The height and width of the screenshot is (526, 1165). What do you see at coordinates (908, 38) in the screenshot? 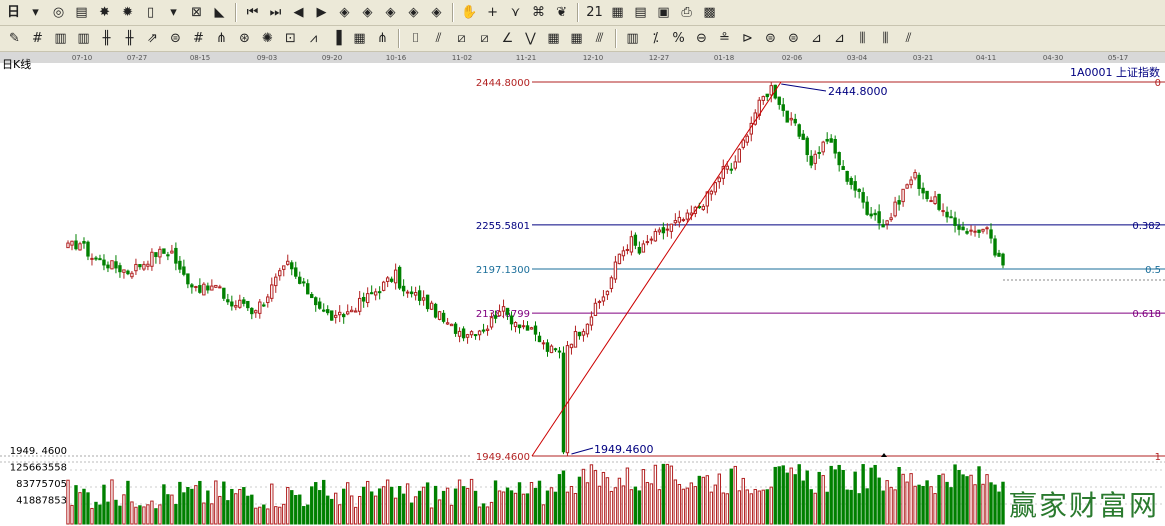
I see `arc-icon: ⫽` at bounding box center [908, 38].